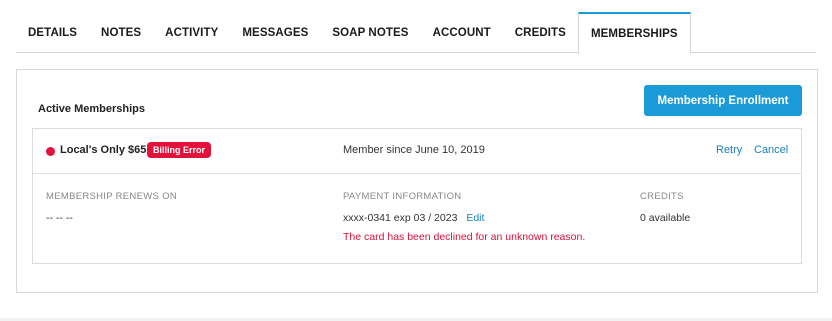 Image resolution: width=832 pixels, height=321 pixels. Describe the element at coordinates (52, 32) in the screenshot. I see `tab-details: DETAILS` at that location.